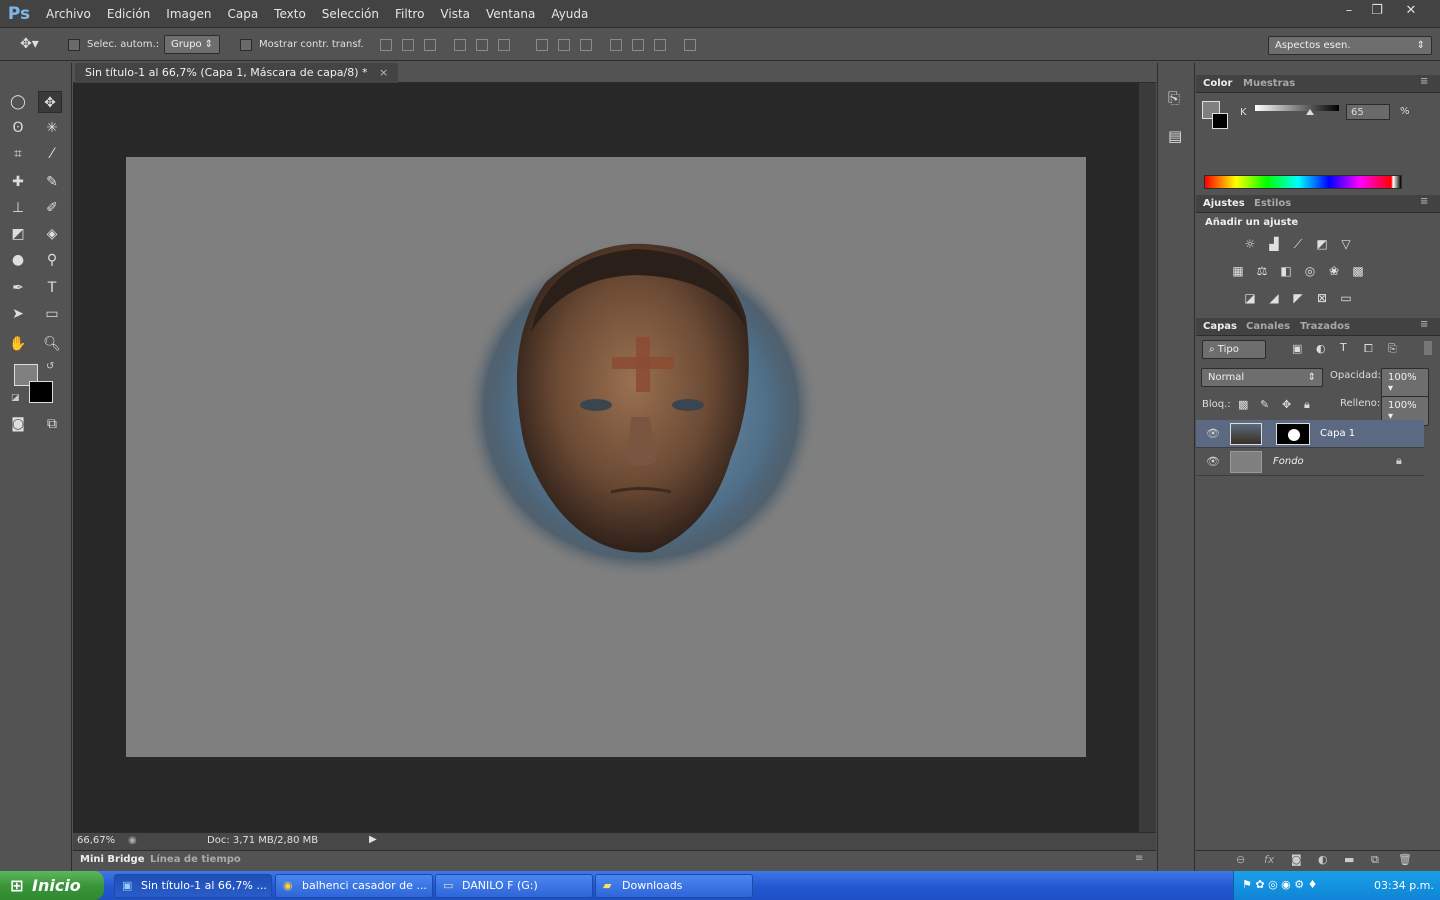 This screenshot has height=900, width=1440. Describe the element at coordinates (1264, 404) in the screenshot. I see `lock-paint-icon: ✎` at that location.